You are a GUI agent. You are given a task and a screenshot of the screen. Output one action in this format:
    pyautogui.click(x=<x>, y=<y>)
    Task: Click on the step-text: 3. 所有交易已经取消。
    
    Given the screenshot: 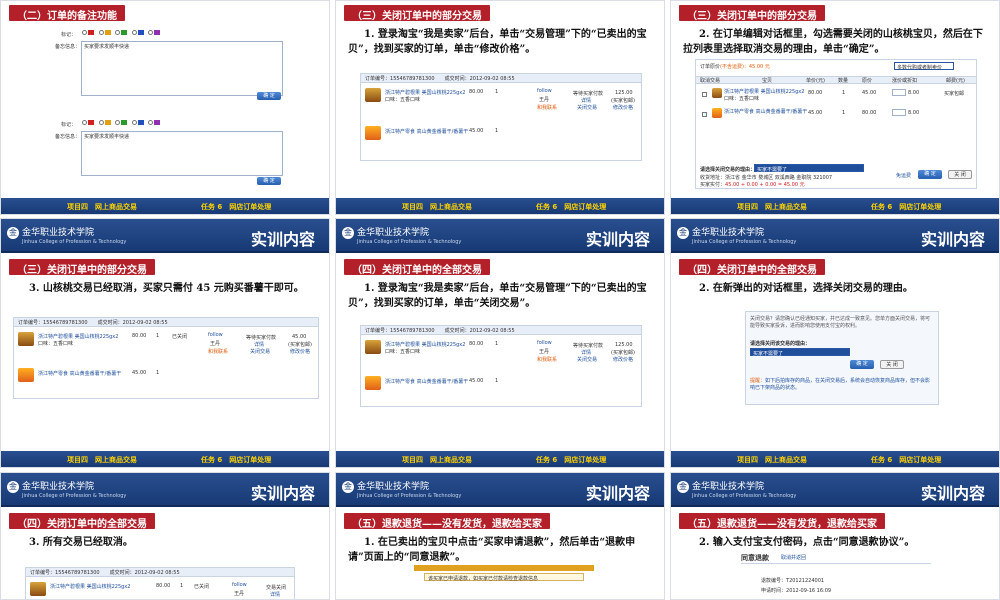 What is the action you would take?
    pyautogui.click(x=81, y=542)
    